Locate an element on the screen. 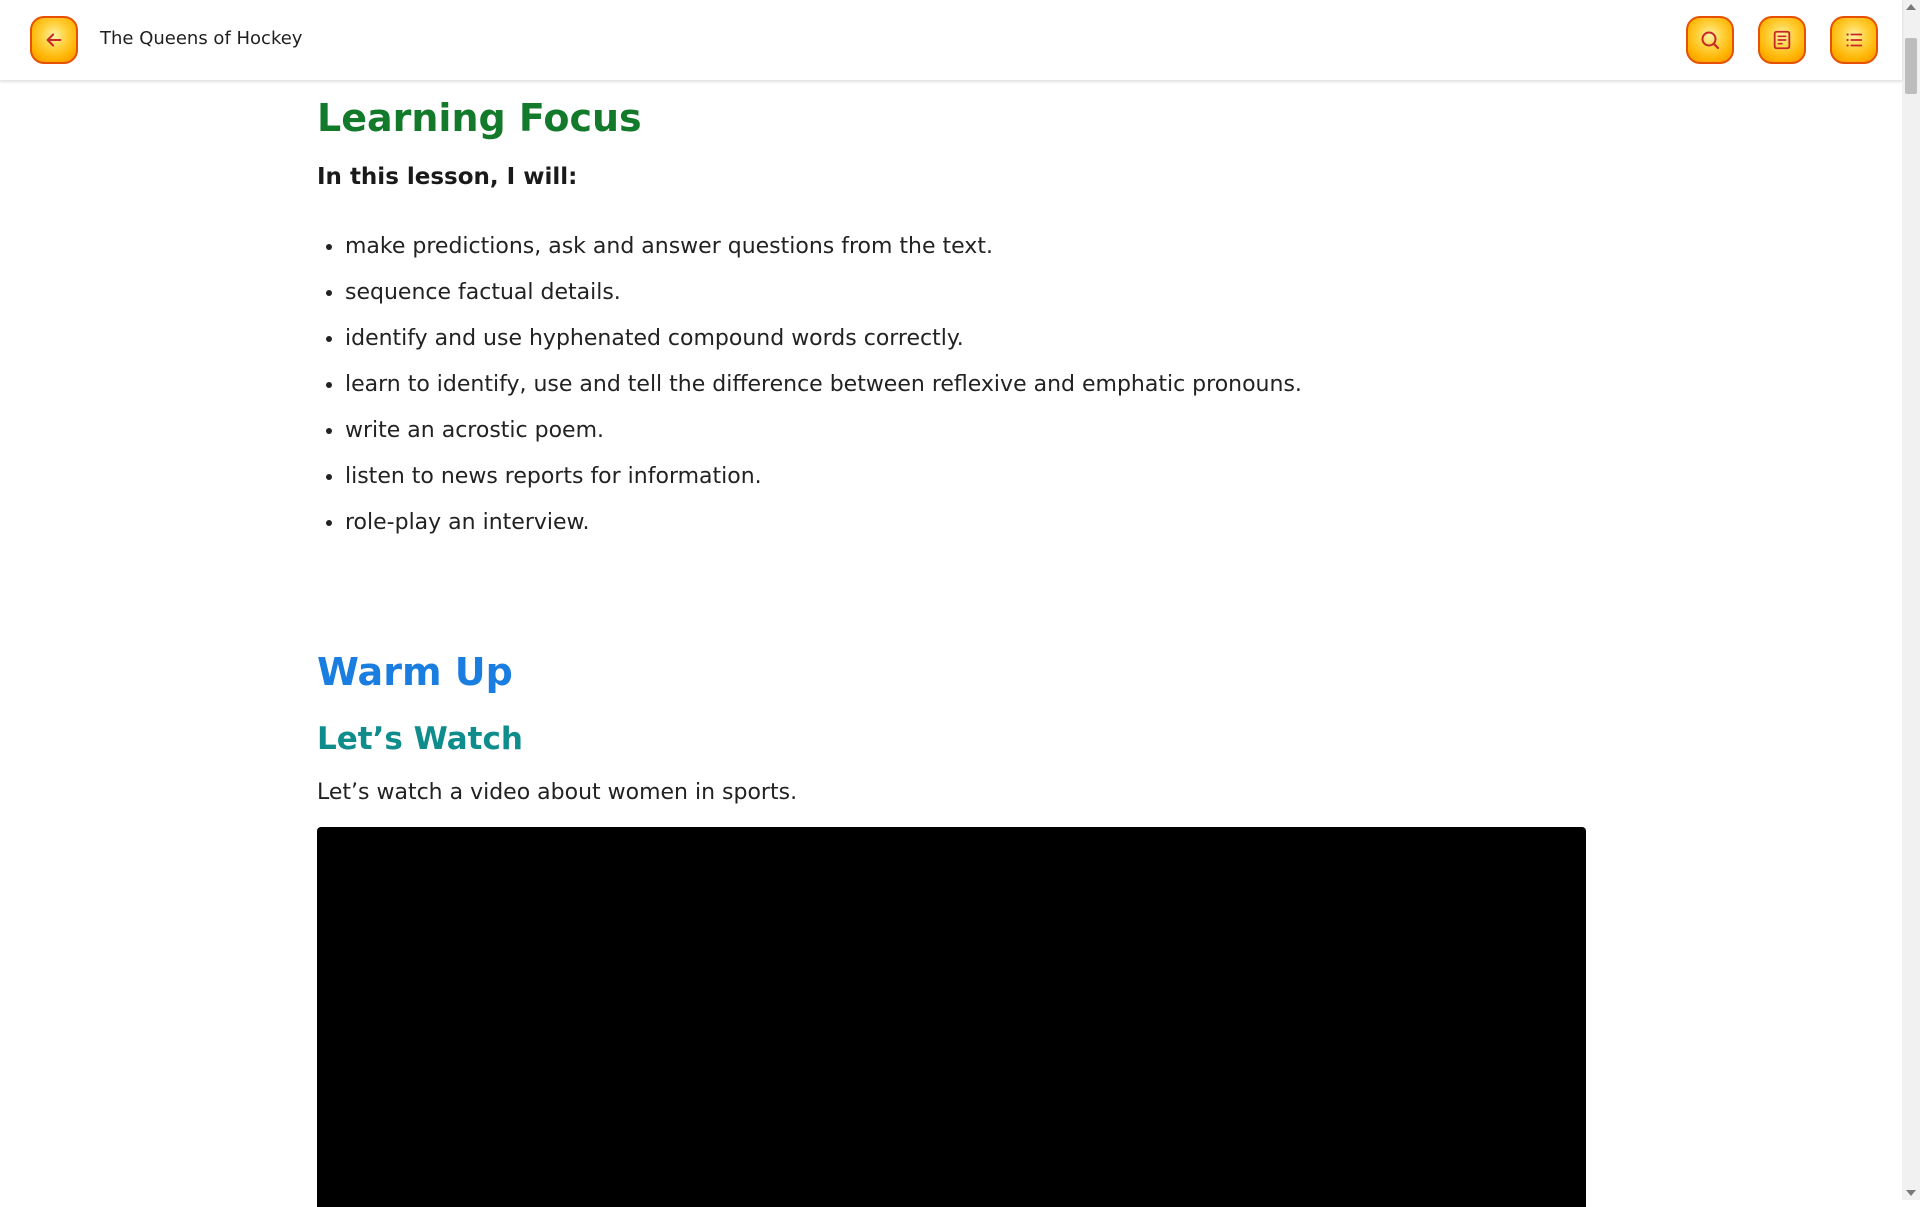  table-of-contents-button is located at coordinates (1854, 40).